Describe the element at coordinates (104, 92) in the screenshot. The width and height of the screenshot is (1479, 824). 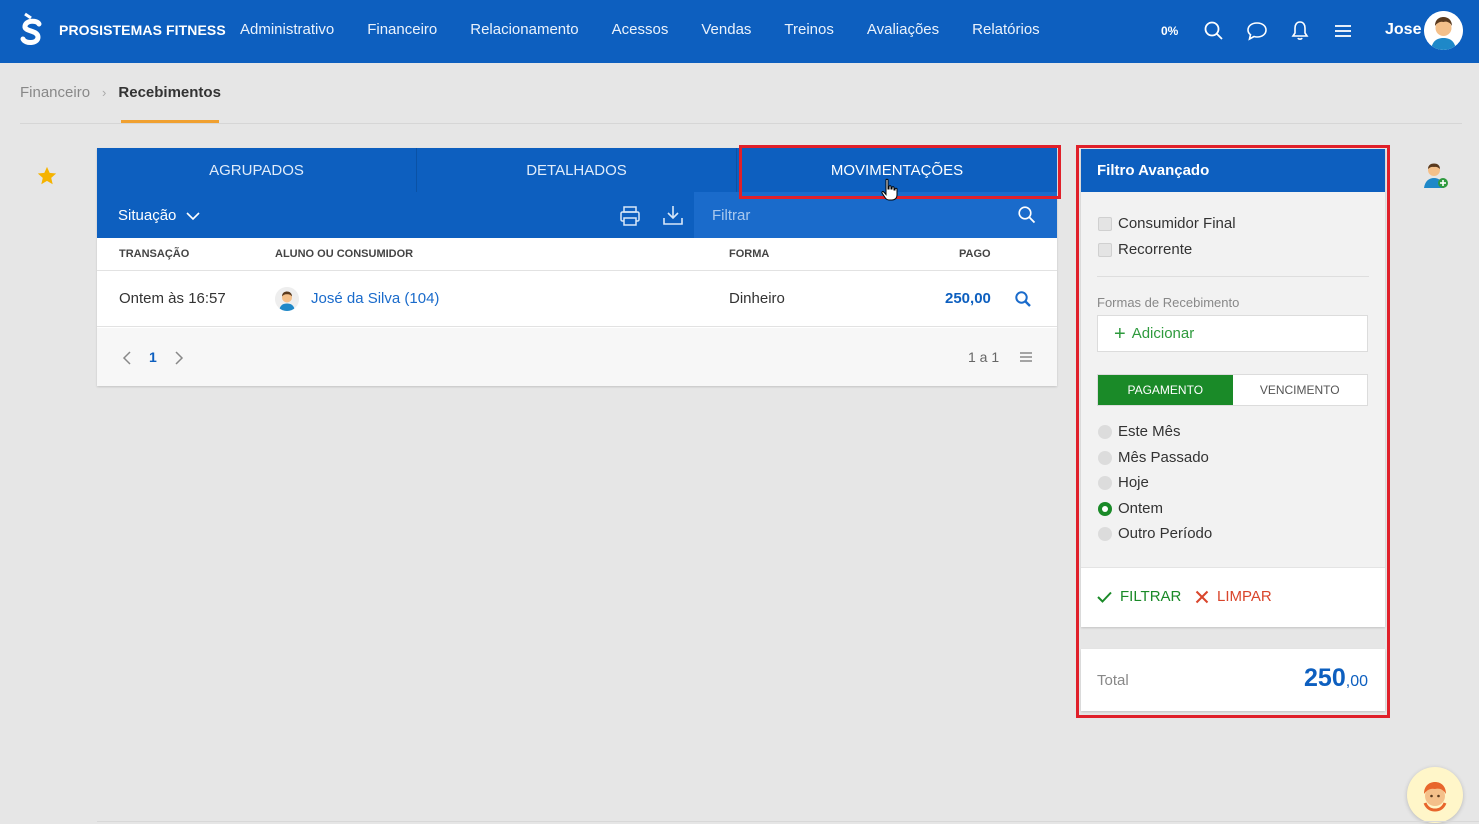
I see `chevron-right-icon: ›` at that location.